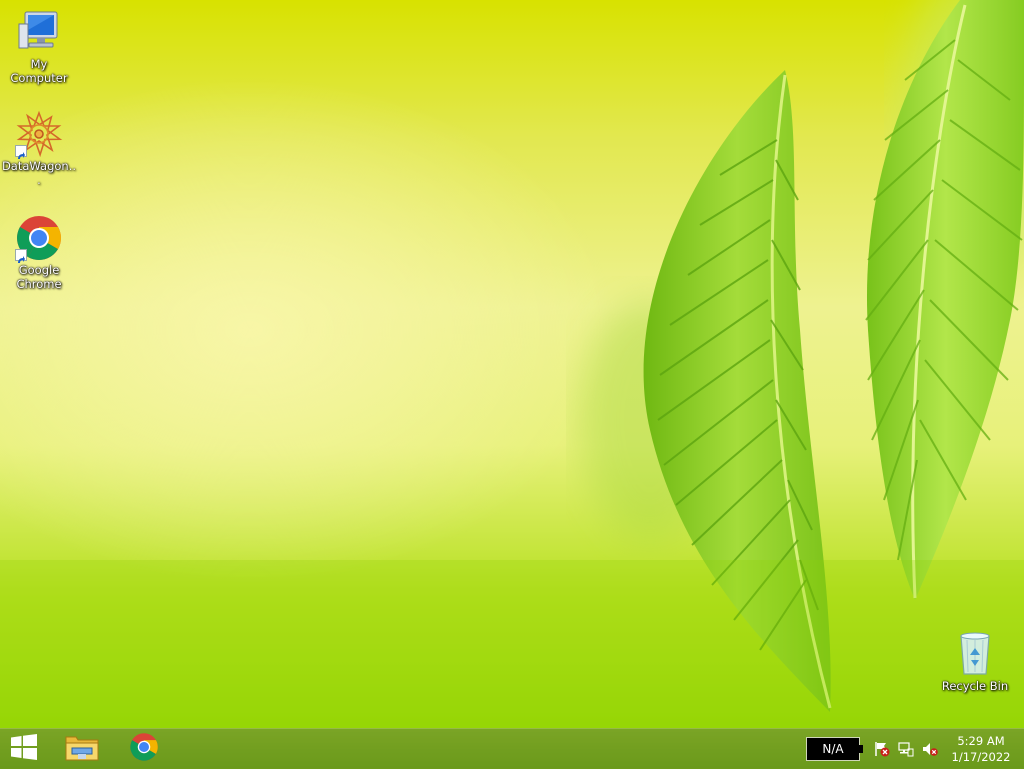 The image size is (1024, 769). Describe the element at coordinates (981, 757) in the screenshot. I see `clock-date: 1/17/2022` at that location.